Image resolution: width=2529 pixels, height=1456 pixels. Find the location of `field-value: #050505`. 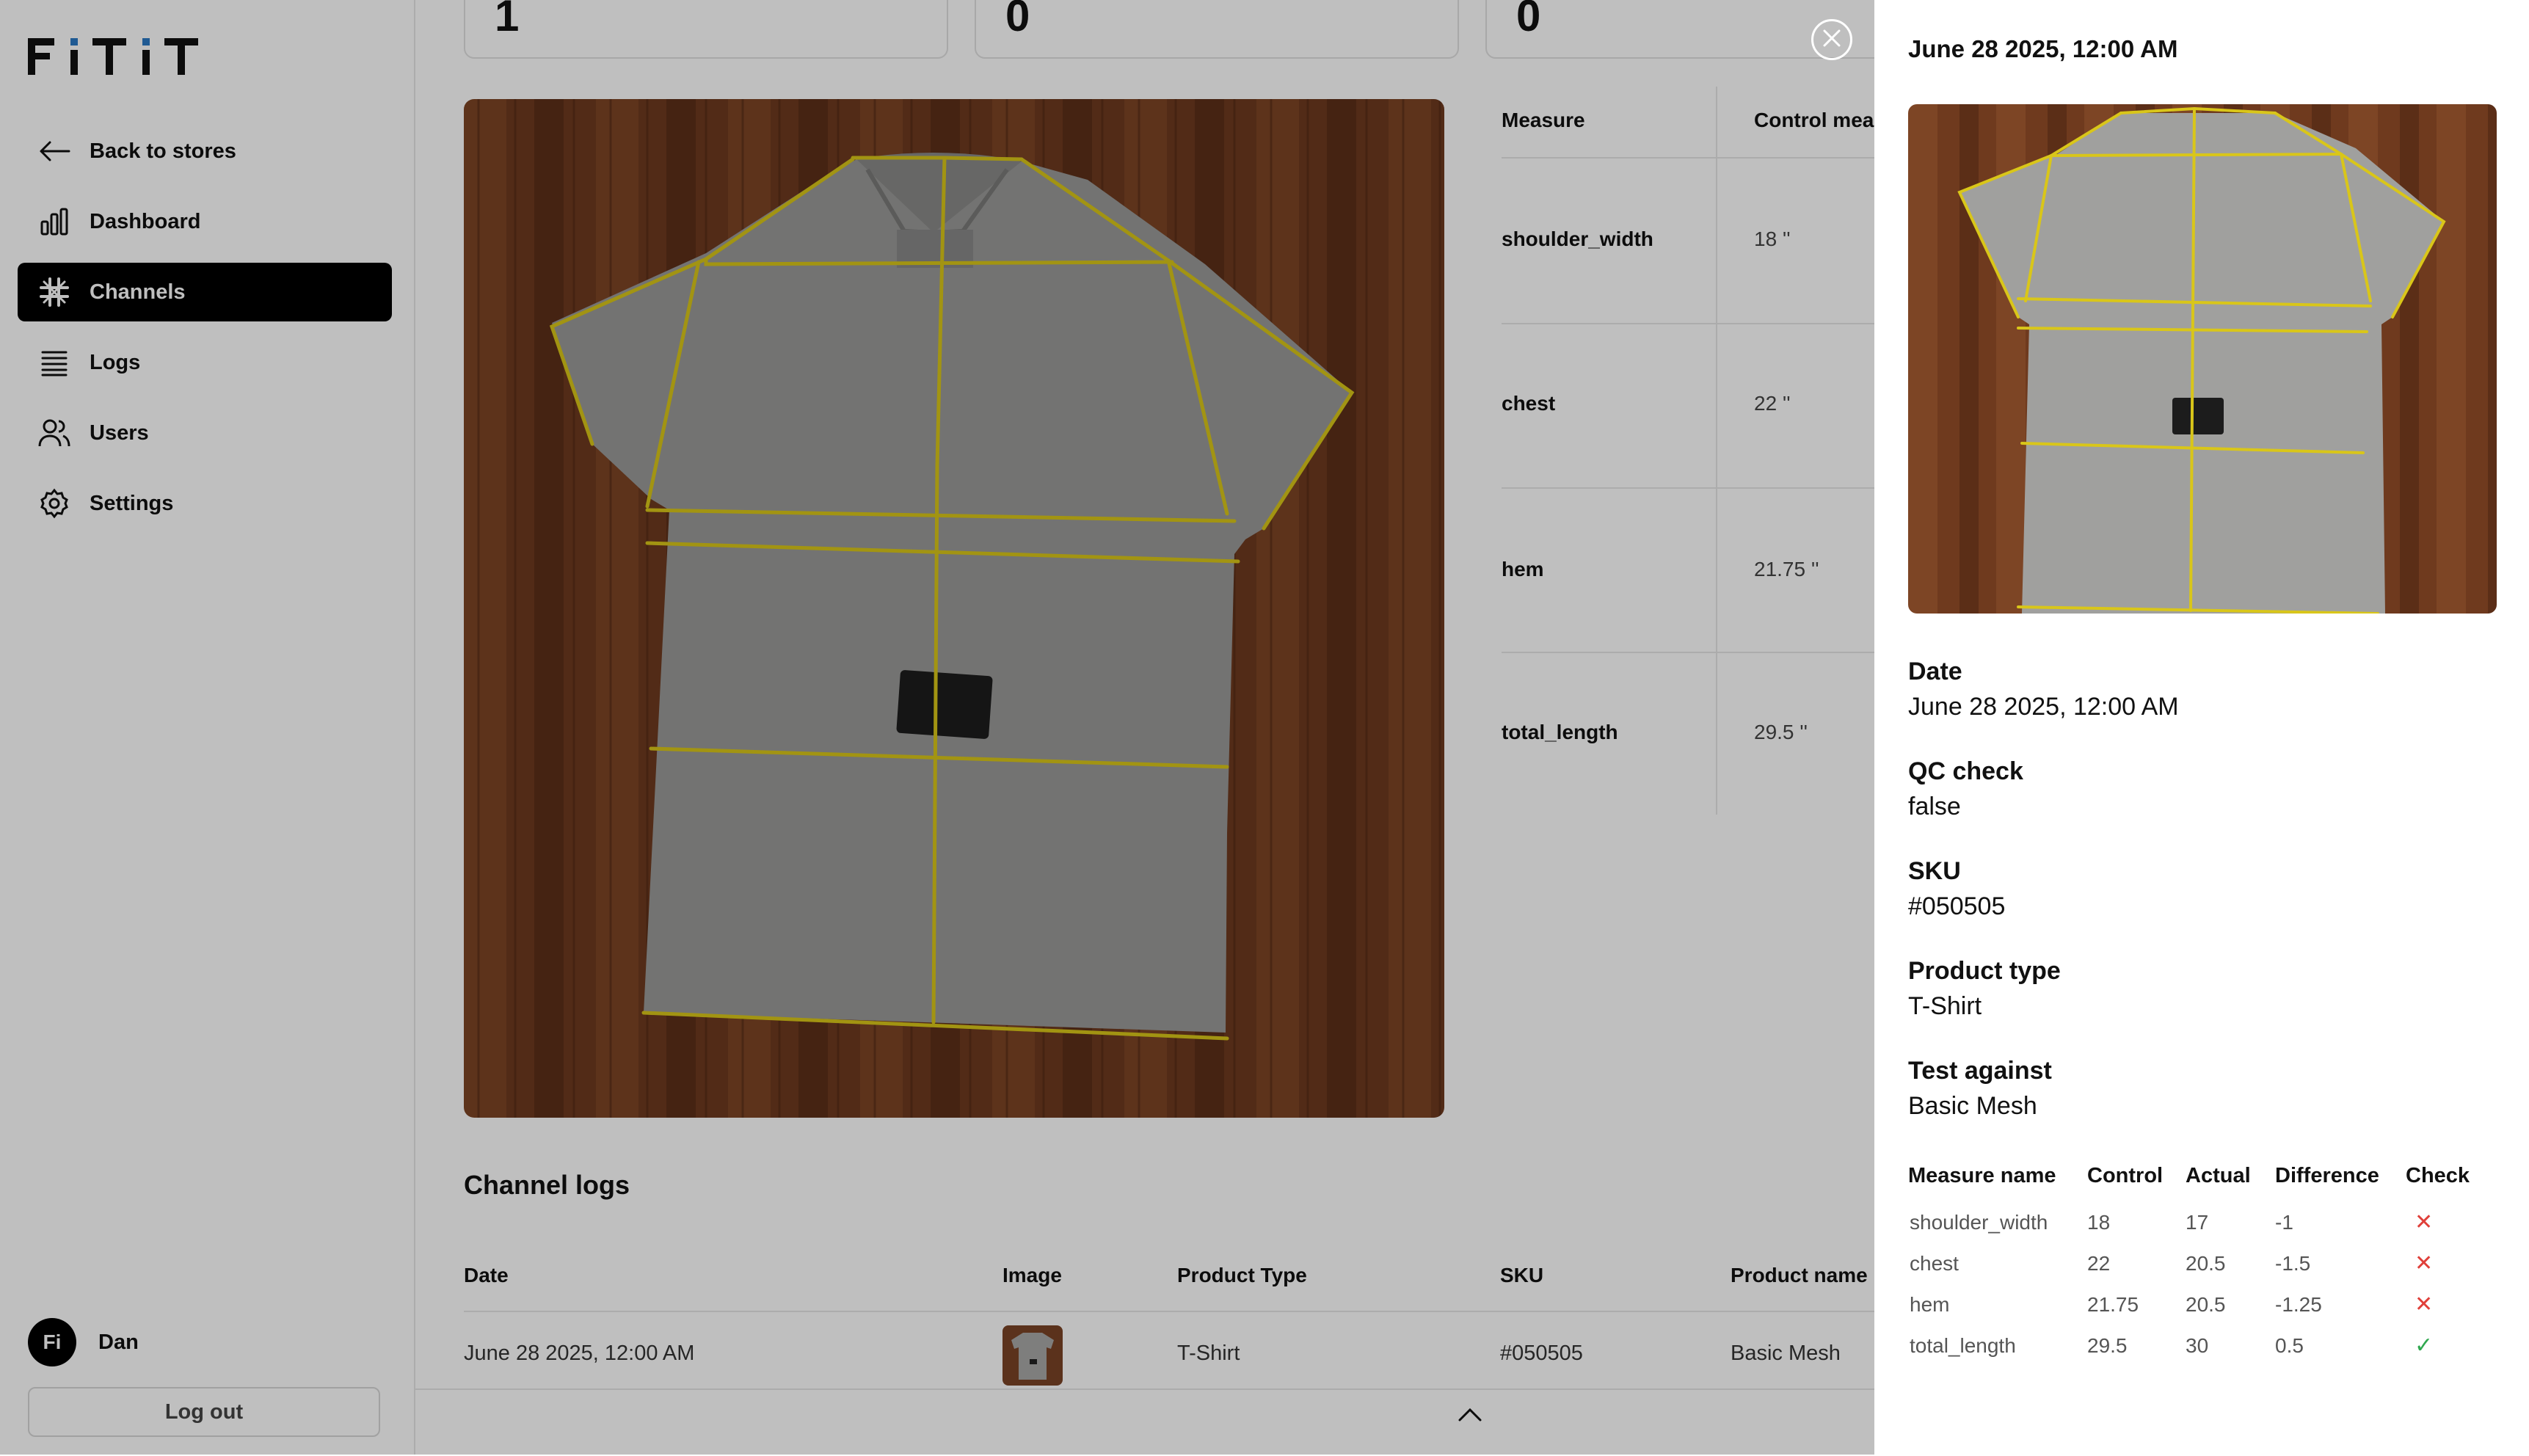

field-value: #050505 is located at coordinates (1957, 906).